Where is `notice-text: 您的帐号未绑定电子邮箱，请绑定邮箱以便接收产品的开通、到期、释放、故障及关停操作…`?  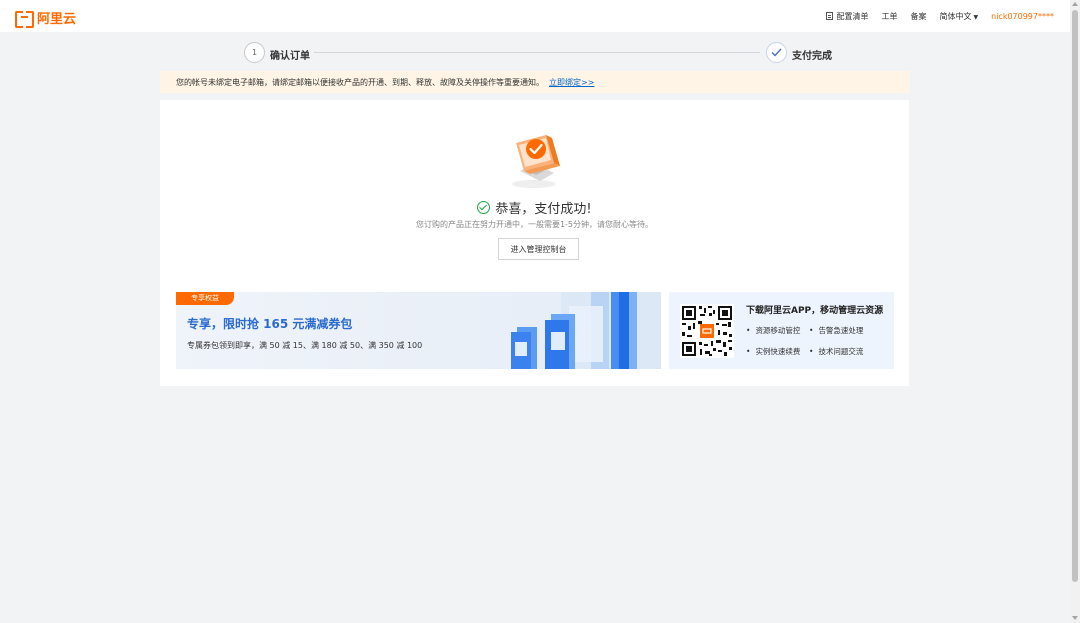
notice-text: 您的帐号未绑定电子邮箱，请绑定邮箱以便接收产品的开通、到期、释放、故障及关停操作… is located at coordinates (360, 82).